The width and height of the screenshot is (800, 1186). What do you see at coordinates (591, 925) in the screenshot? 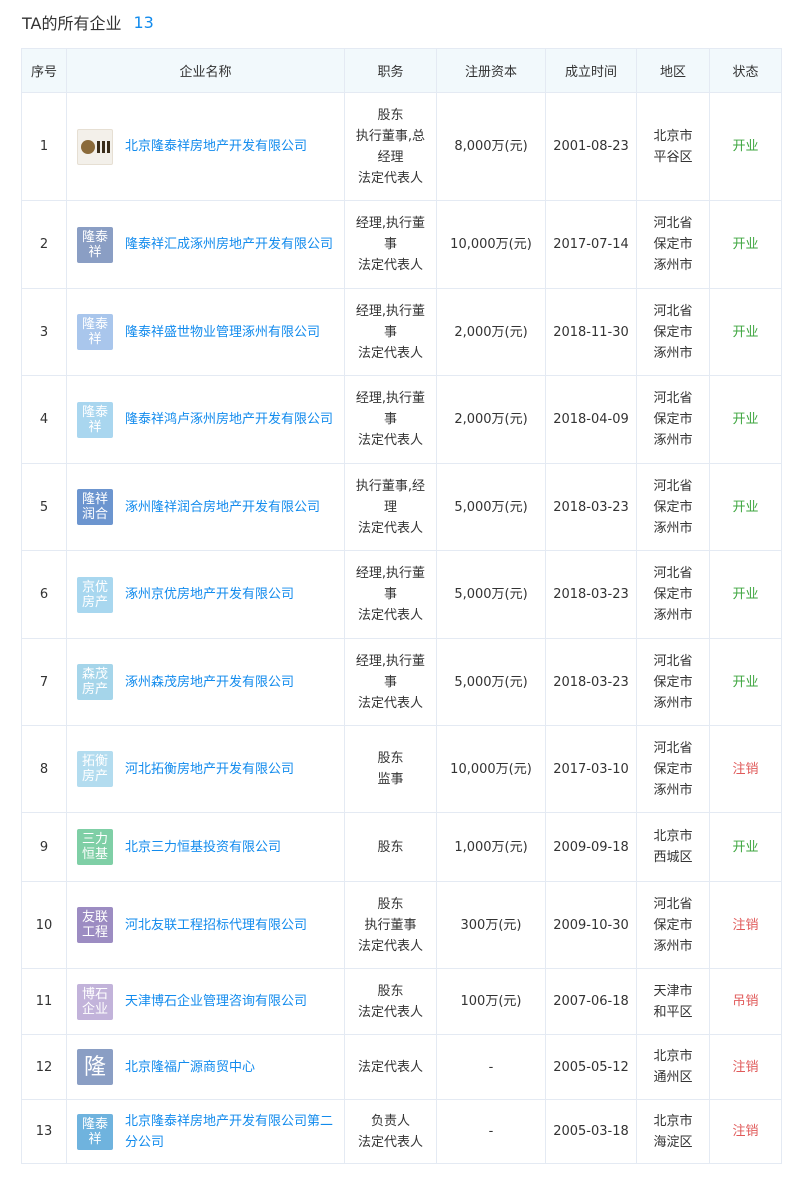
I see `date-cell: 2009-10-30` at bounding box center [591, 925].